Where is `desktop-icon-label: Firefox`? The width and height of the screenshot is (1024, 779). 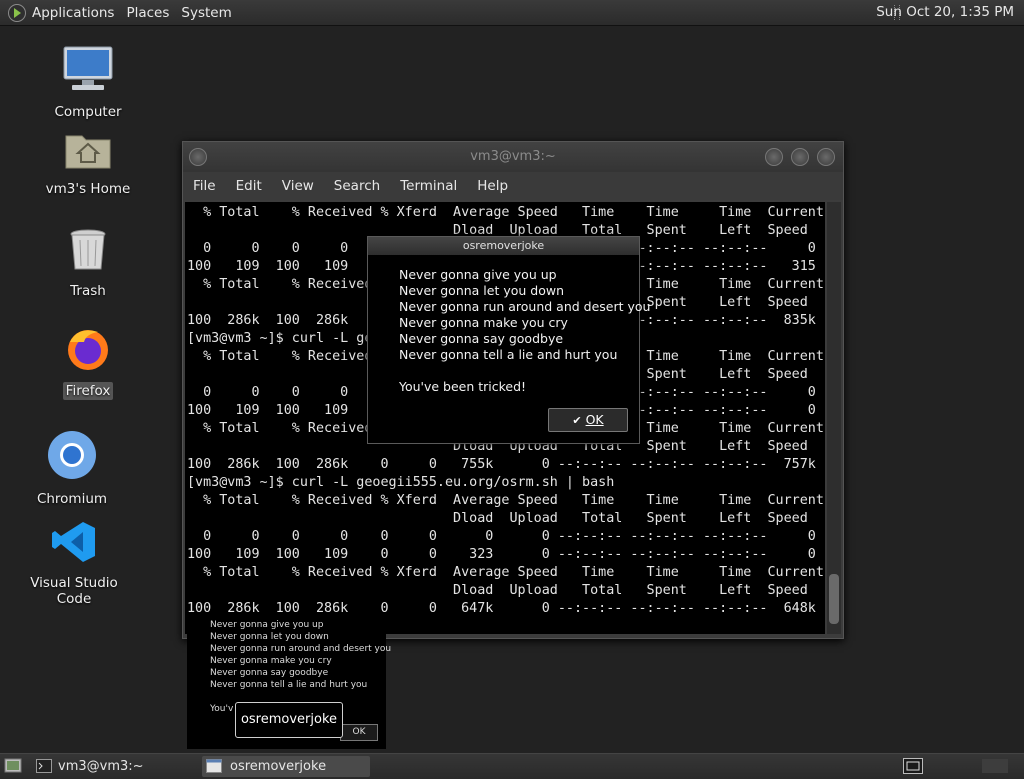
desktop-icon-label: Firefox is located at coordinates (88, 391).